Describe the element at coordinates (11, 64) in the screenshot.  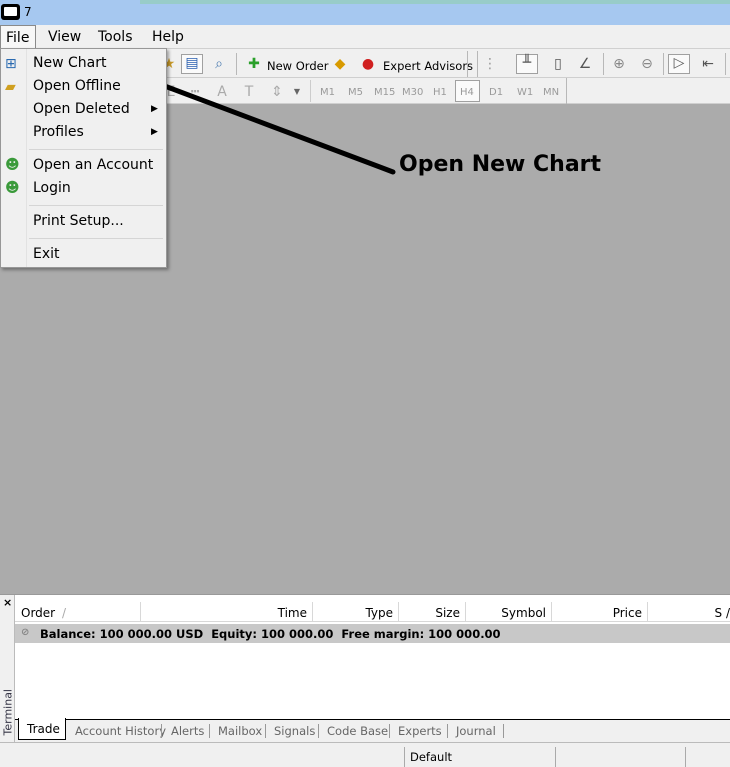
I see `new-chart-icon: ⊞` at that location.